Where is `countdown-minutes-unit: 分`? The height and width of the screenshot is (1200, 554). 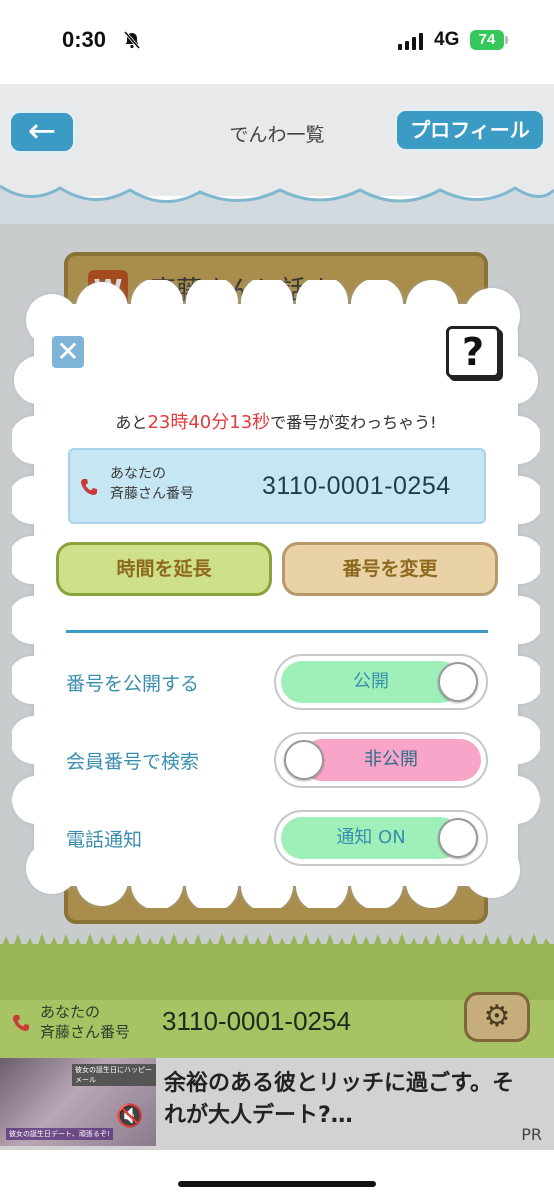 countdown-minutes-unit: 分 is located at coordinates (220, 422).